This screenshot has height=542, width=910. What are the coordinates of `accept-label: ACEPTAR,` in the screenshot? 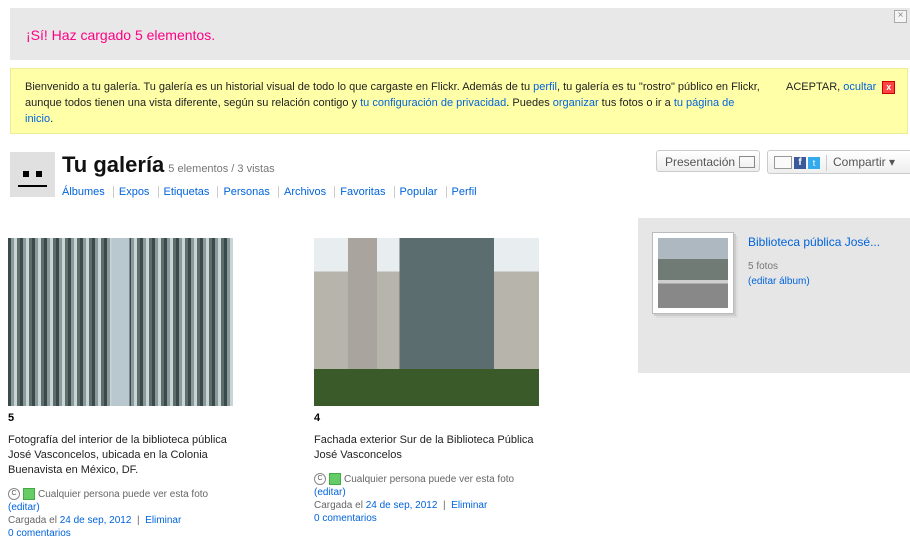 It's located at (814, 87).